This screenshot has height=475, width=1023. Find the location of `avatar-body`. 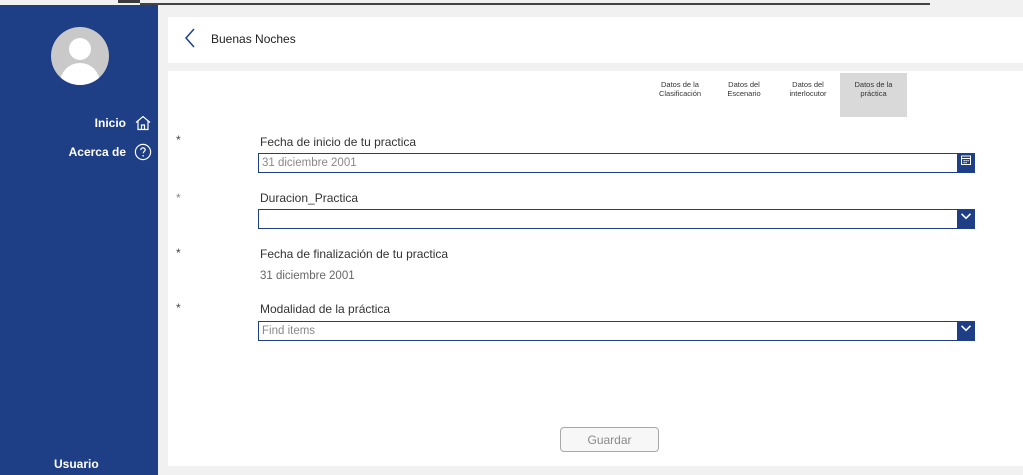

avatar-body is located at coordinates (80, 74).